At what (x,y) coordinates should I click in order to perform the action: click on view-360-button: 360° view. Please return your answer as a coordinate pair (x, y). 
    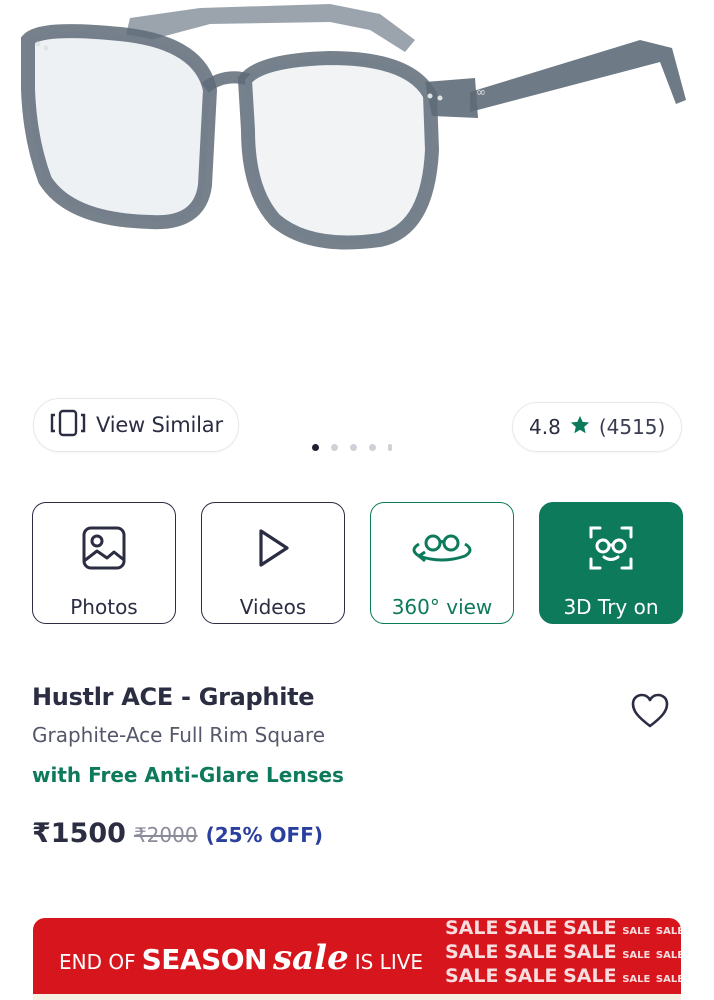
    Looking at the image, I should click on (442, 563).